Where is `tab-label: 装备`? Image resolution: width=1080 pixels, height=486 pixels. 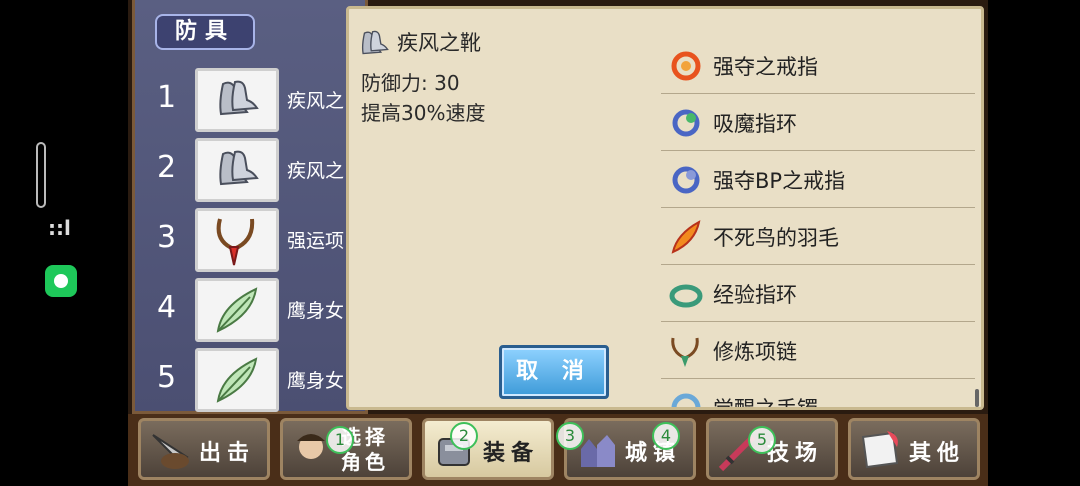
tab-label: 装备 is located at coordinates (511, 453).